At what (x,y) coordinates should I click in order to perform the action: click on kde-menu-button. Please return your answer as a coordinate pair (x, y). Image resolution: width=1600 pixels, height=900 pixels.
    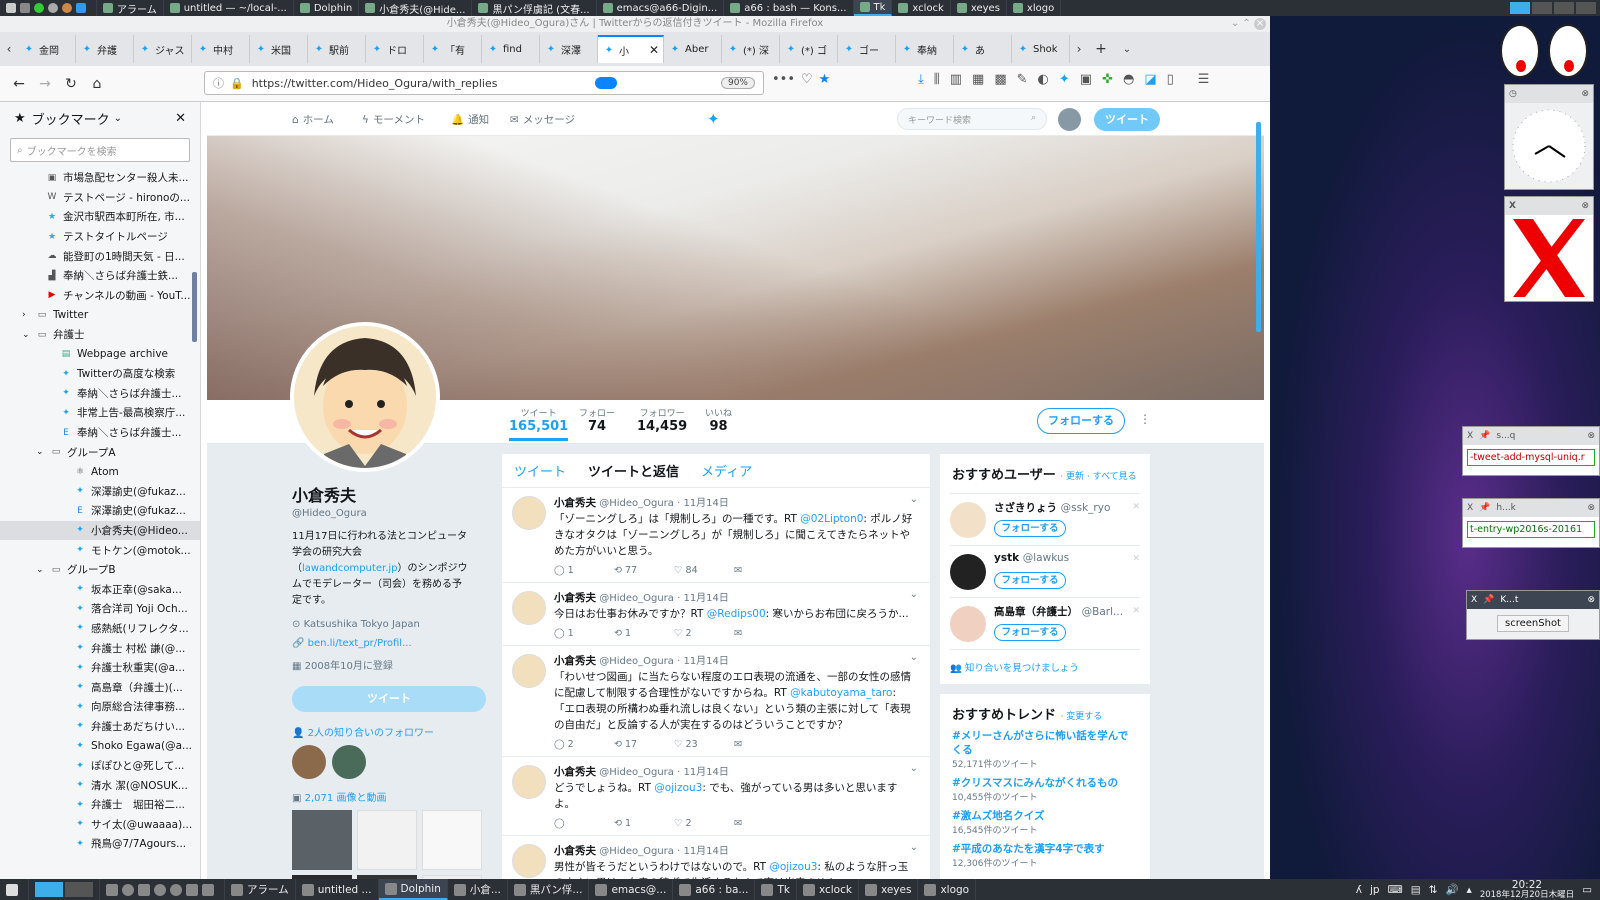
    Looking at the image, I should click on (48, 8).